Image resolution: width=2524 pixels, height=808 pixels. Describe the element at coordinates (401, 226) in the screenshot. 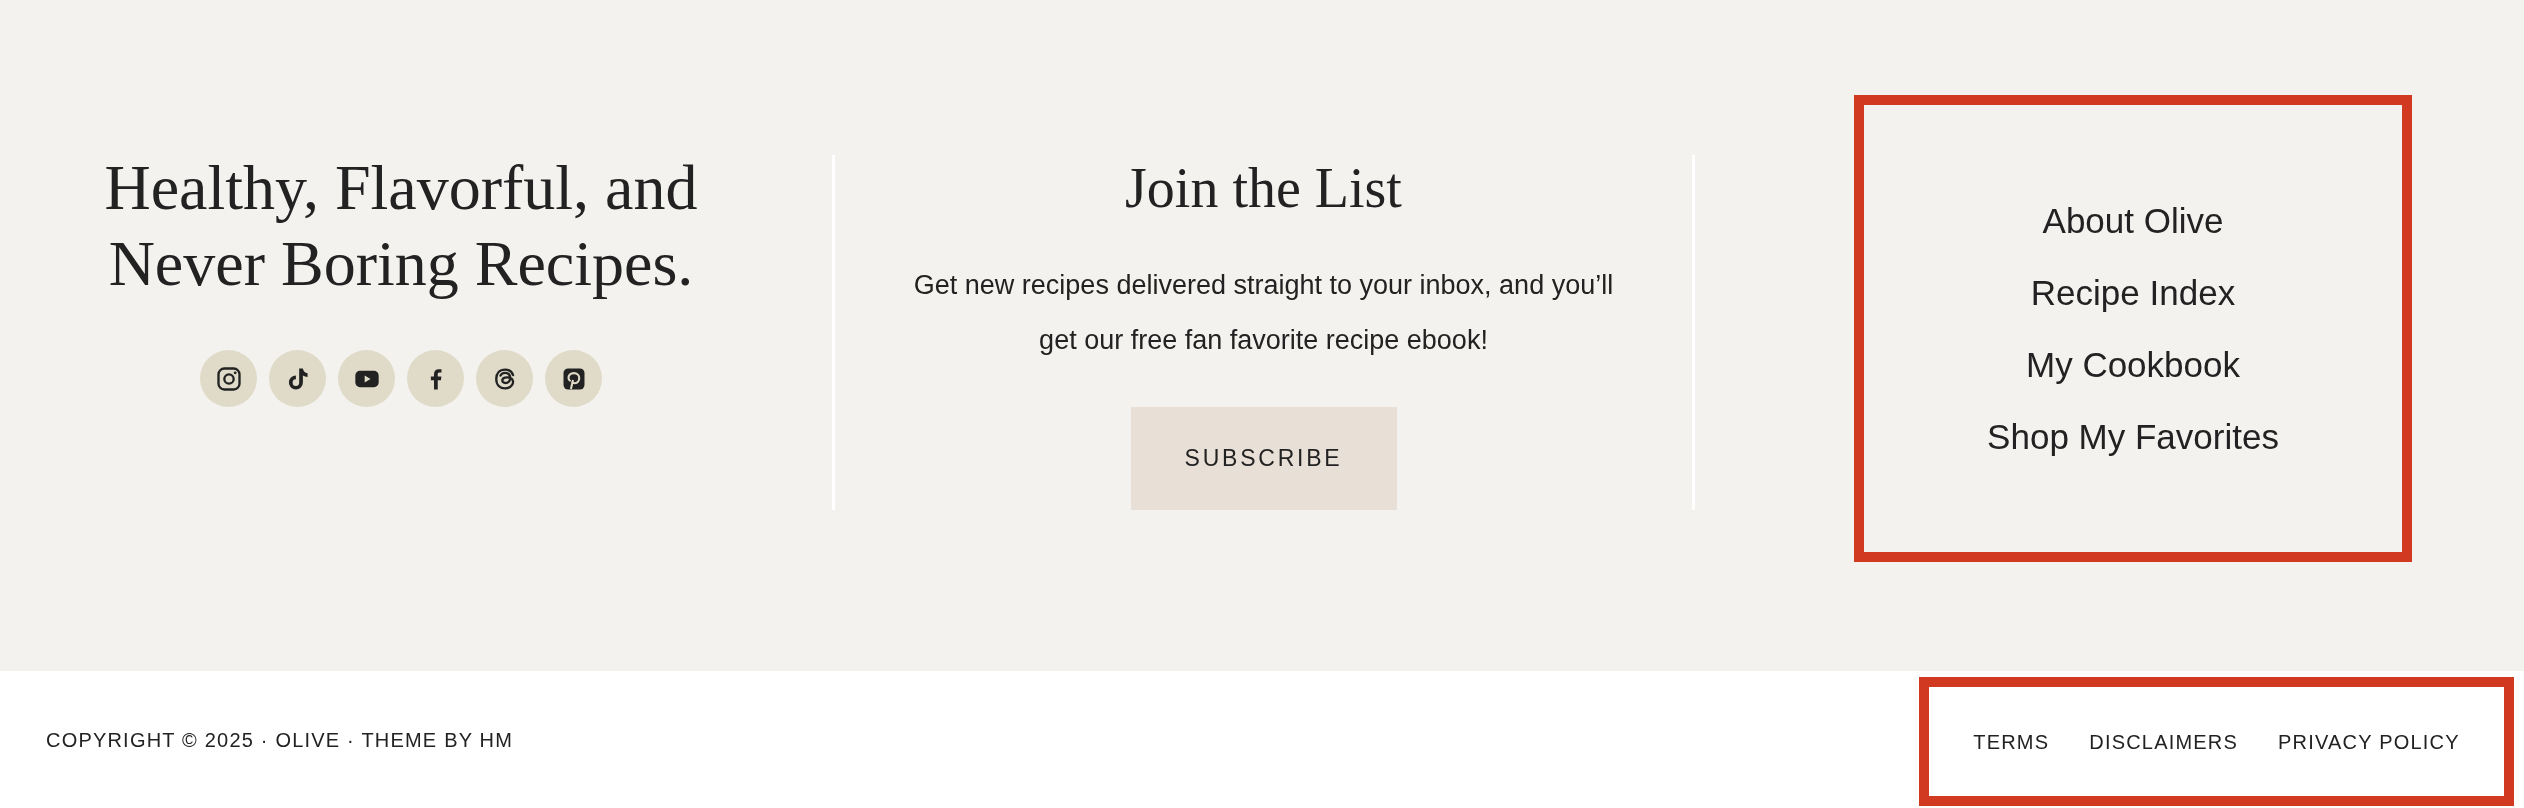

I see `headline: Healthy, Flavorful, and Never Boring Recipes.` at that location.